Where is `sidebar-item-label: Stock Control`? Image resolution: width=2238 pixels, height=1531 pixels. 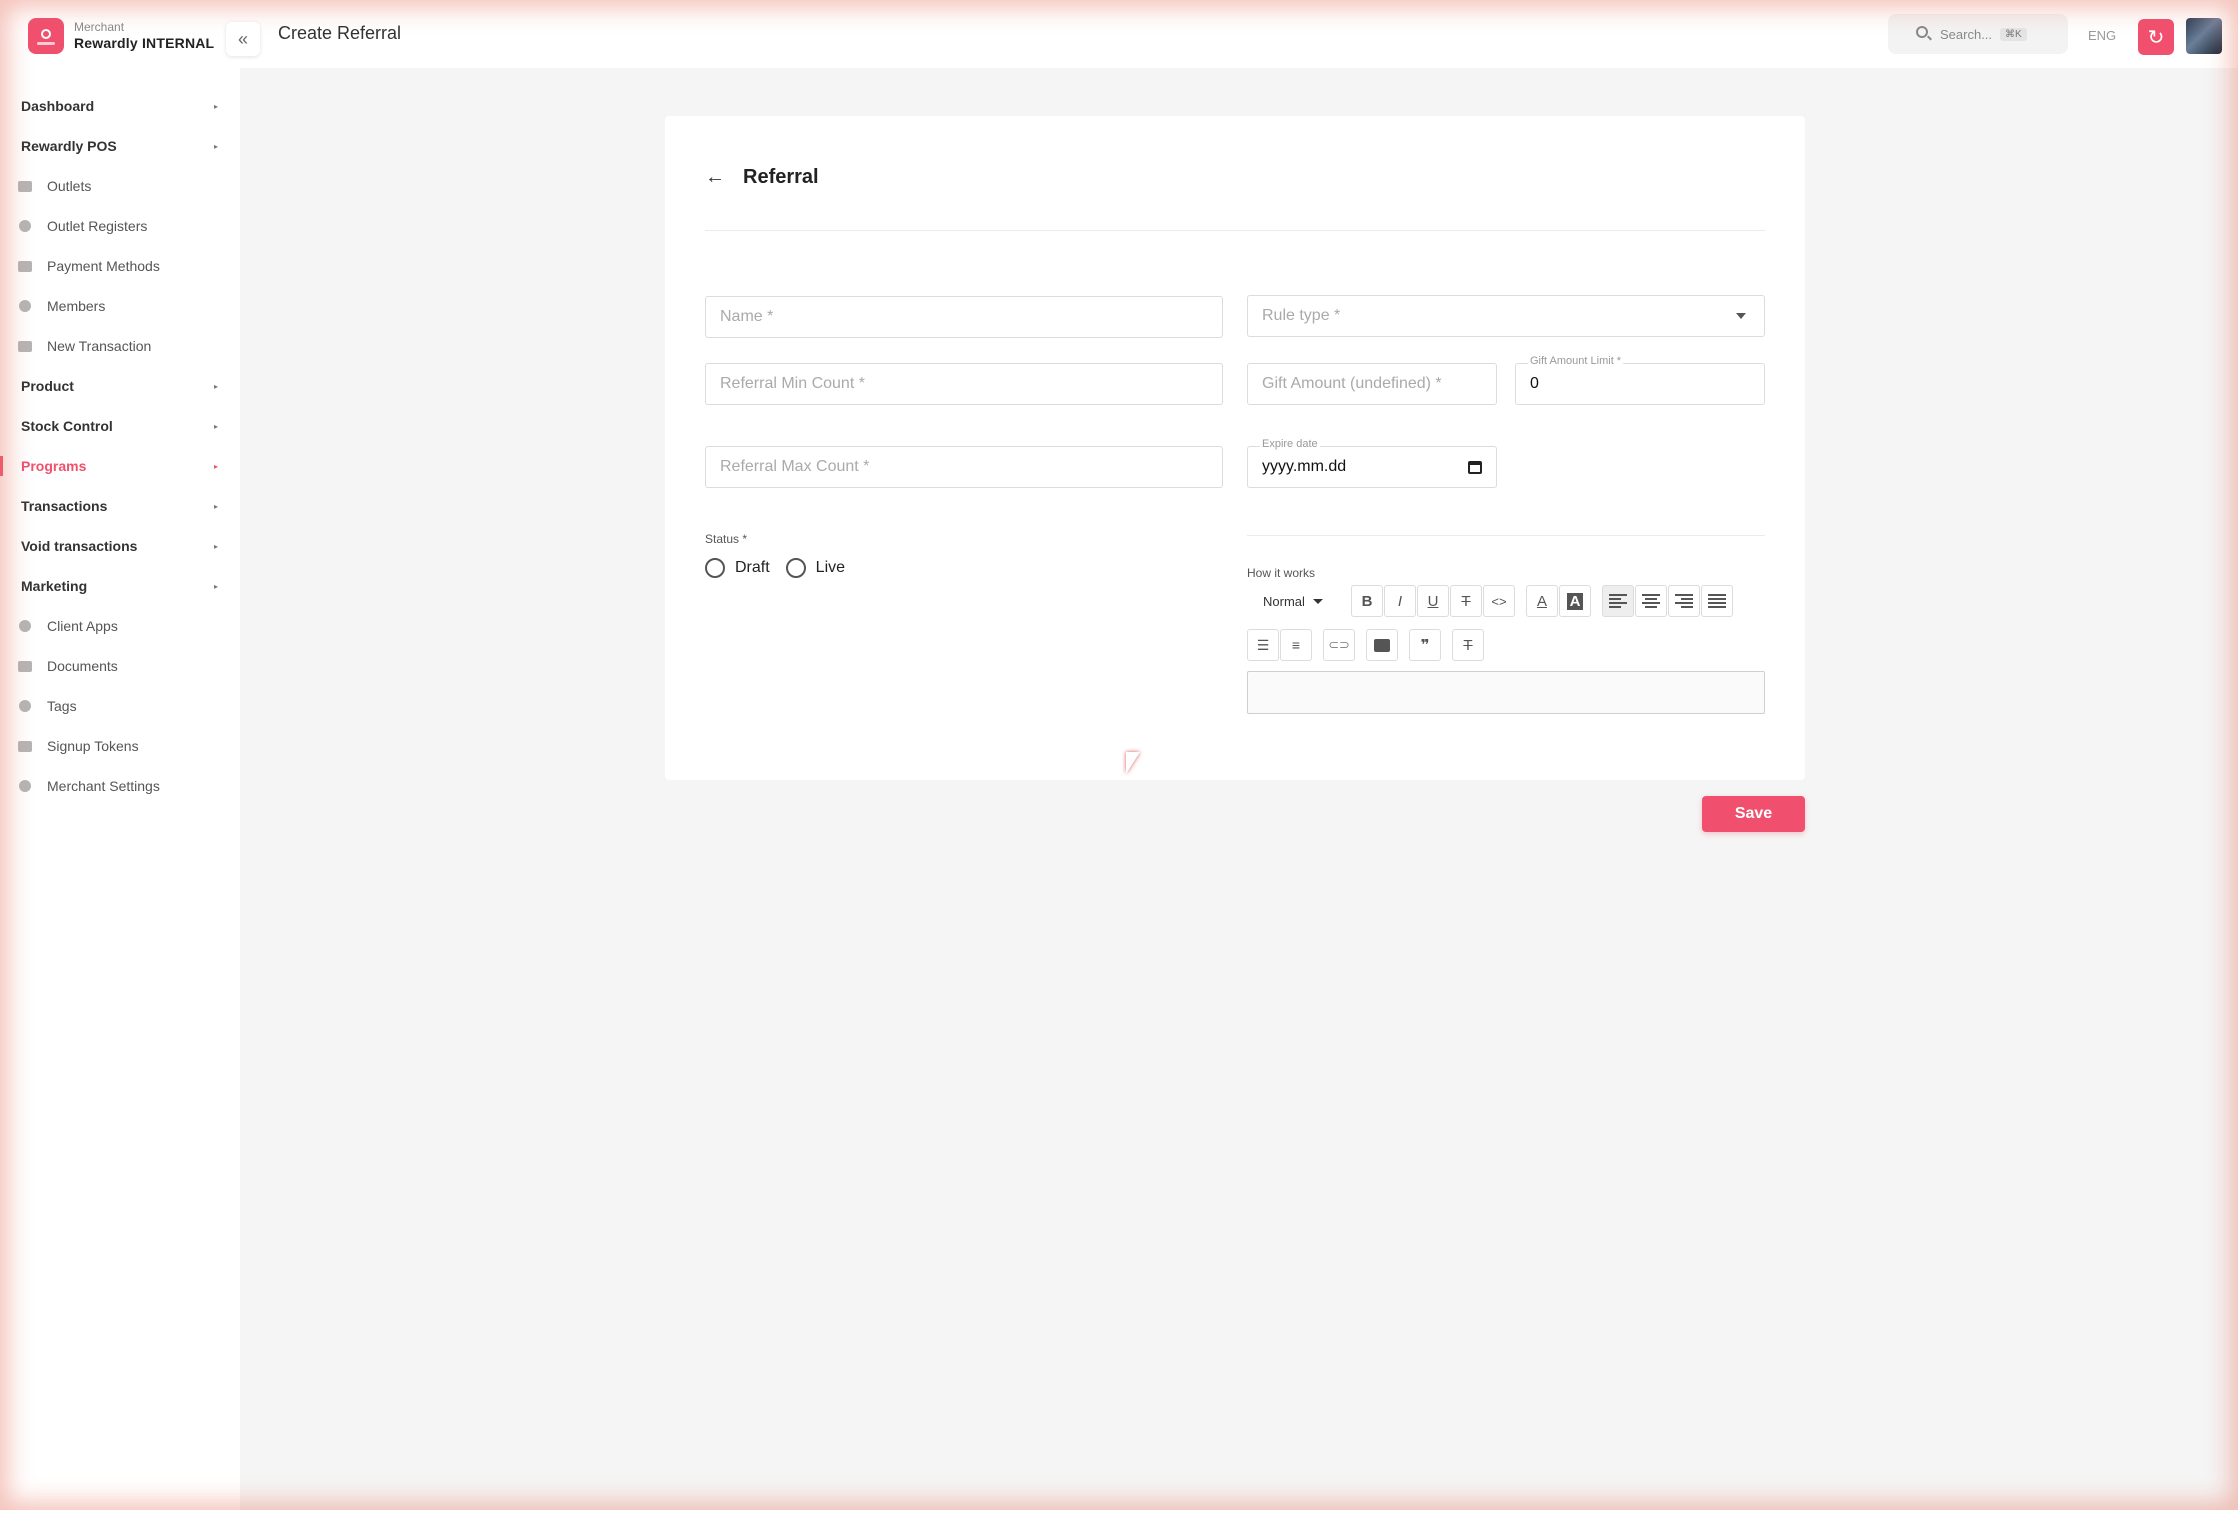 sidebar-item-label: Stock Control is located at coordinates (67, 426).